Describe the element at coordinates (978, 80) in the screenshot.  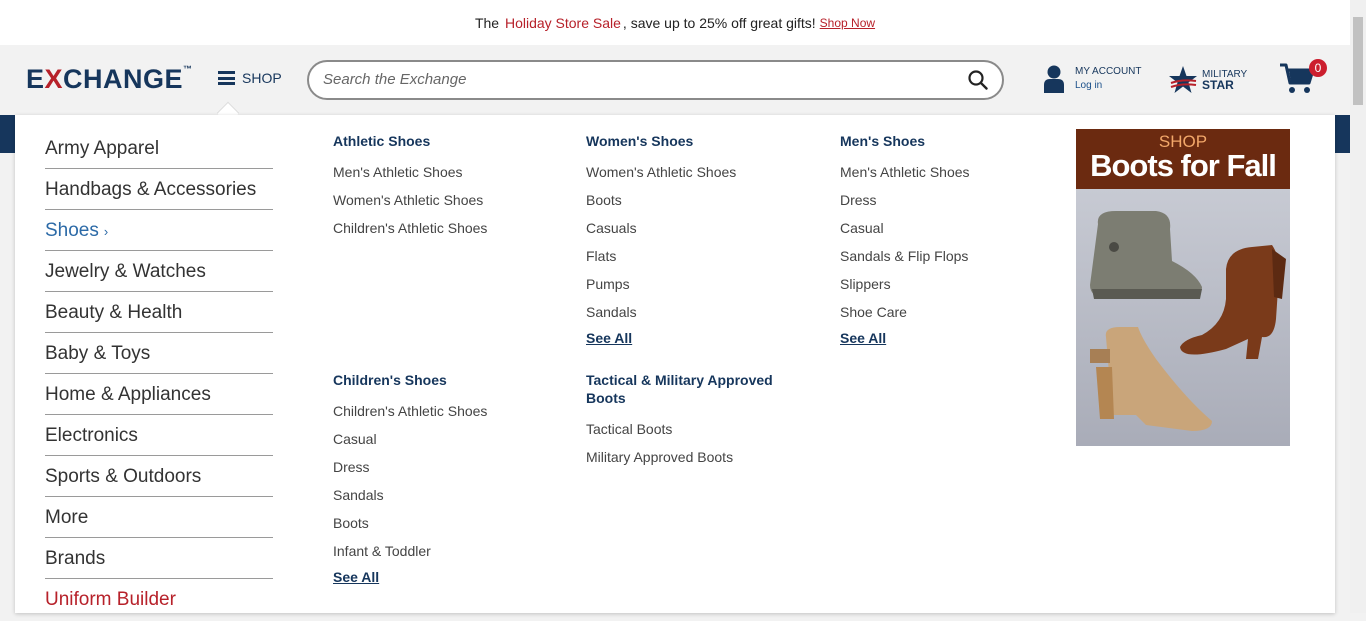
I see `search-icon` at that location.